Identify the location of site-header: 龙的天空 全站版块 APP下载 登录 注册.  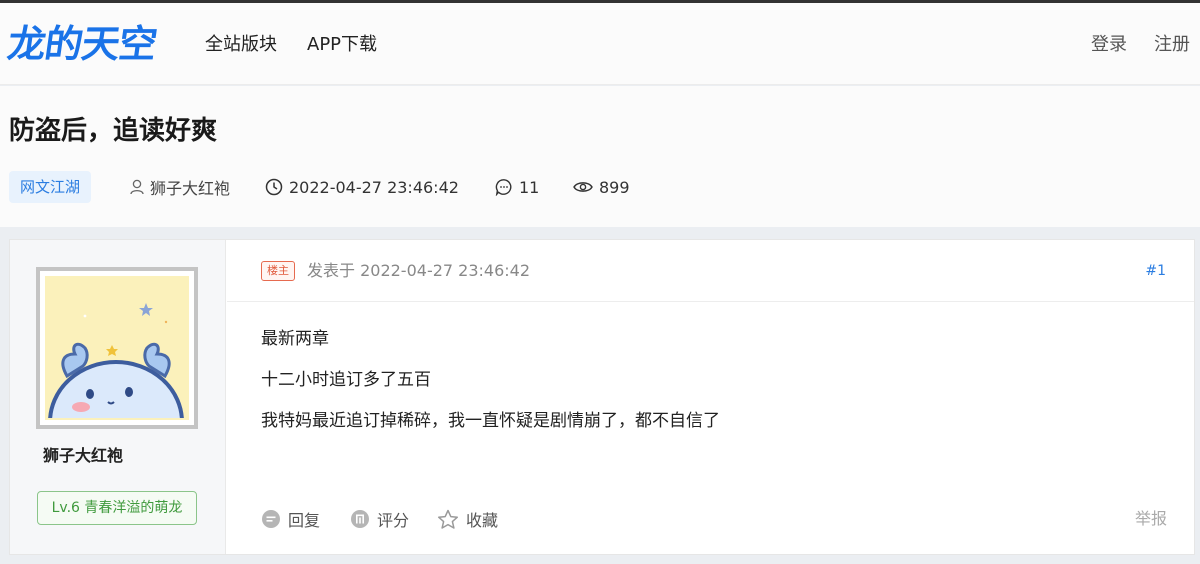
(600, 44).